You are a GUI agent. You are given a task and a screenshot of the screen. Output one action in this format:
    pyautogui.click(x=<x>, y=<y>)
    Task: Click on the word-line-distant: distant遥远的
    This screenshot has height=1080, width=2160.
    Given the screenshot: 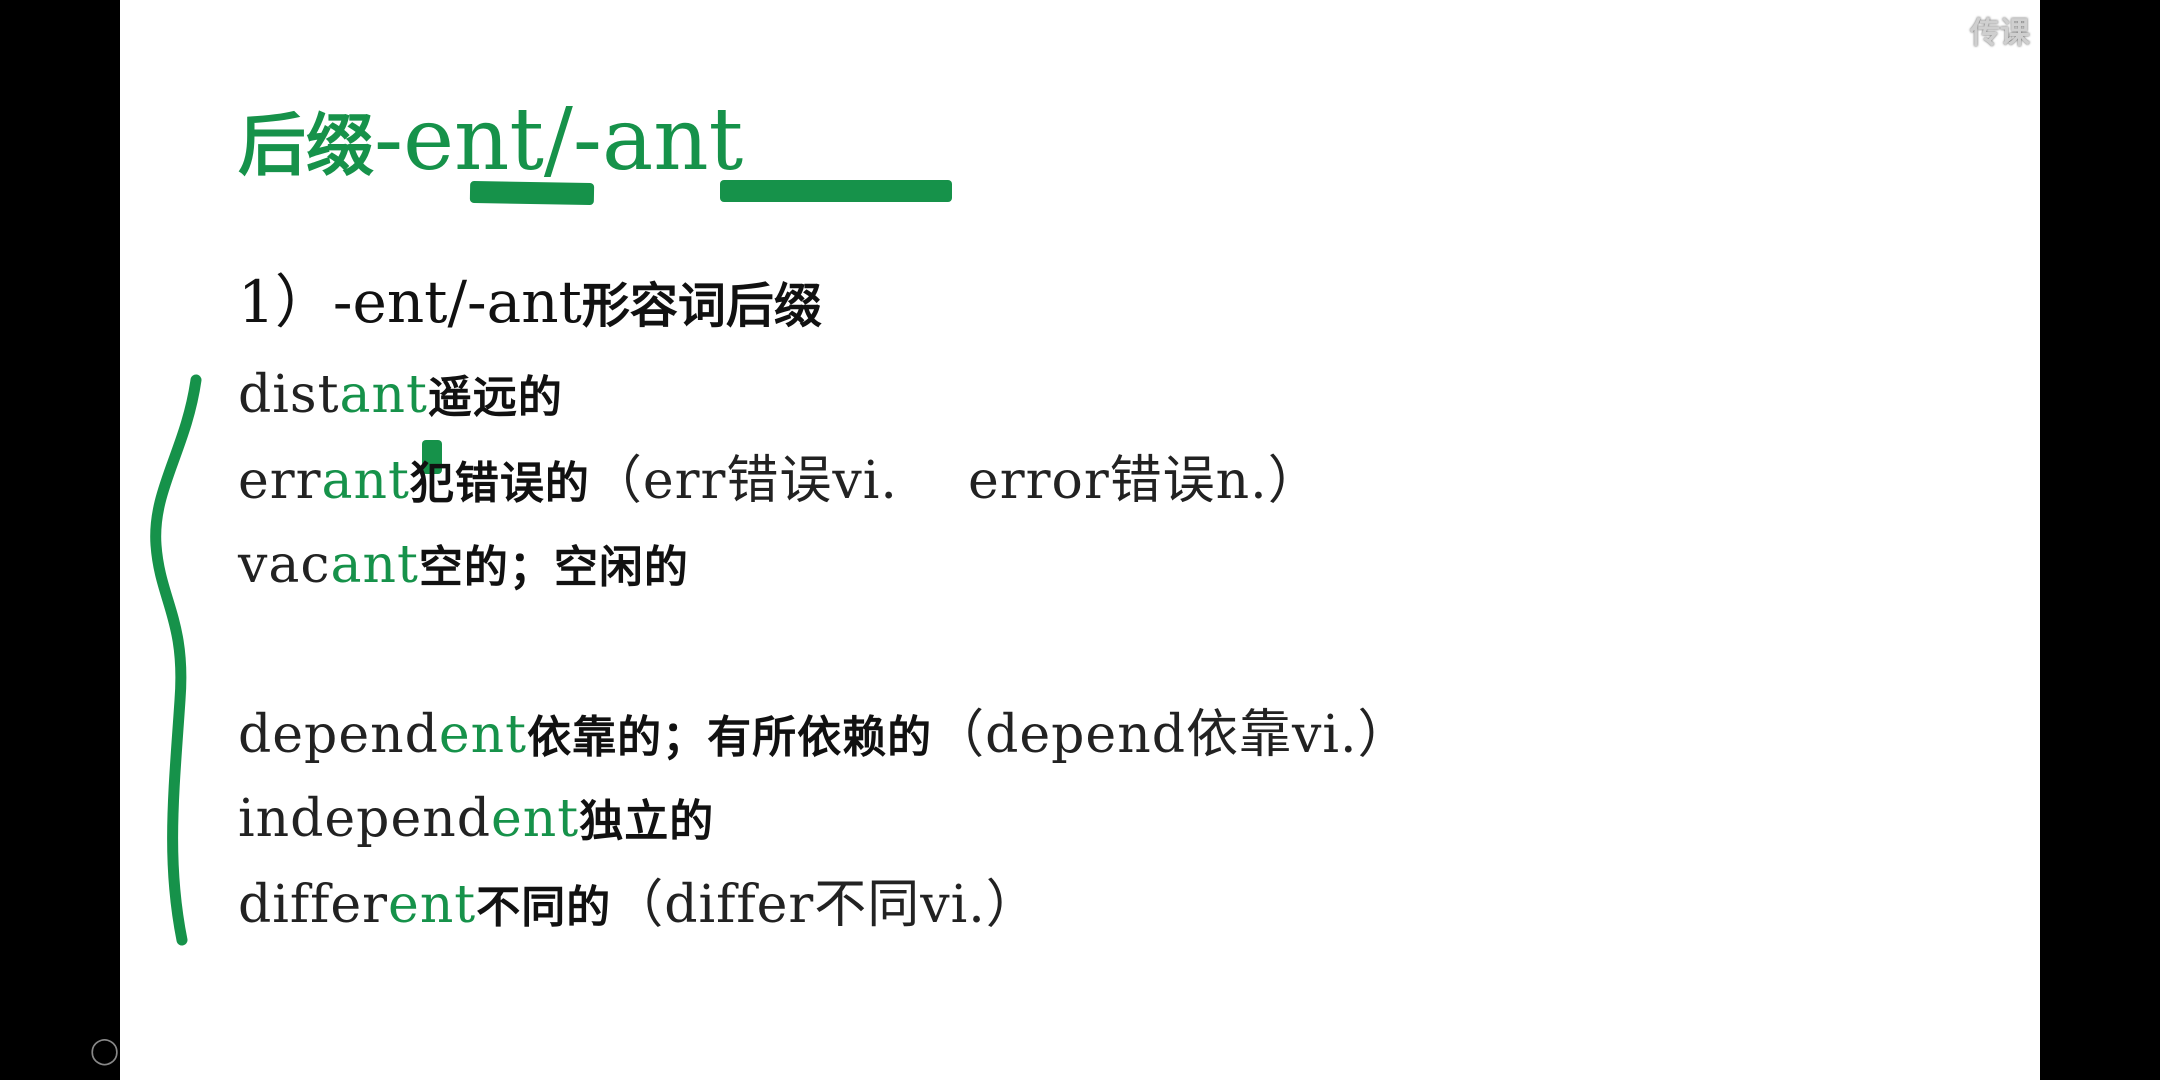 What is the action you would take?
    pyautogui.click(x=400, y=395)
    